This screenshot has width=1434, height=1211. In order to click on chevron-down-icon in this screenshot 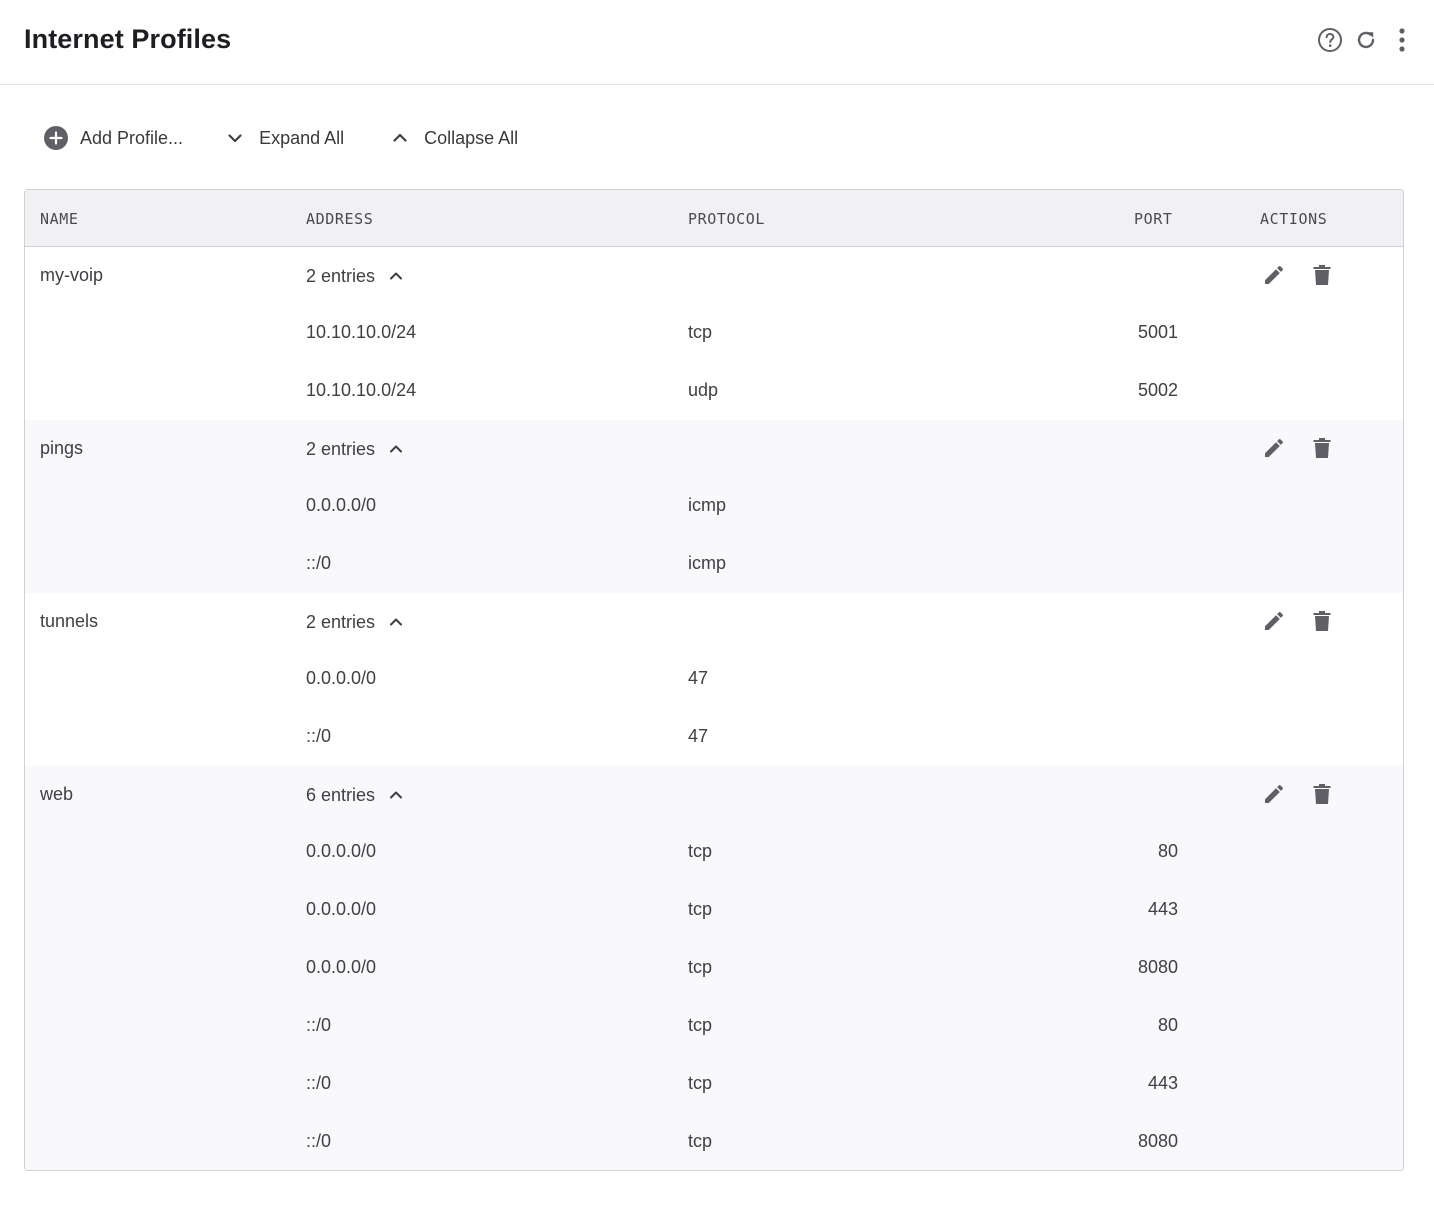, I will do `click(235, 138)`.